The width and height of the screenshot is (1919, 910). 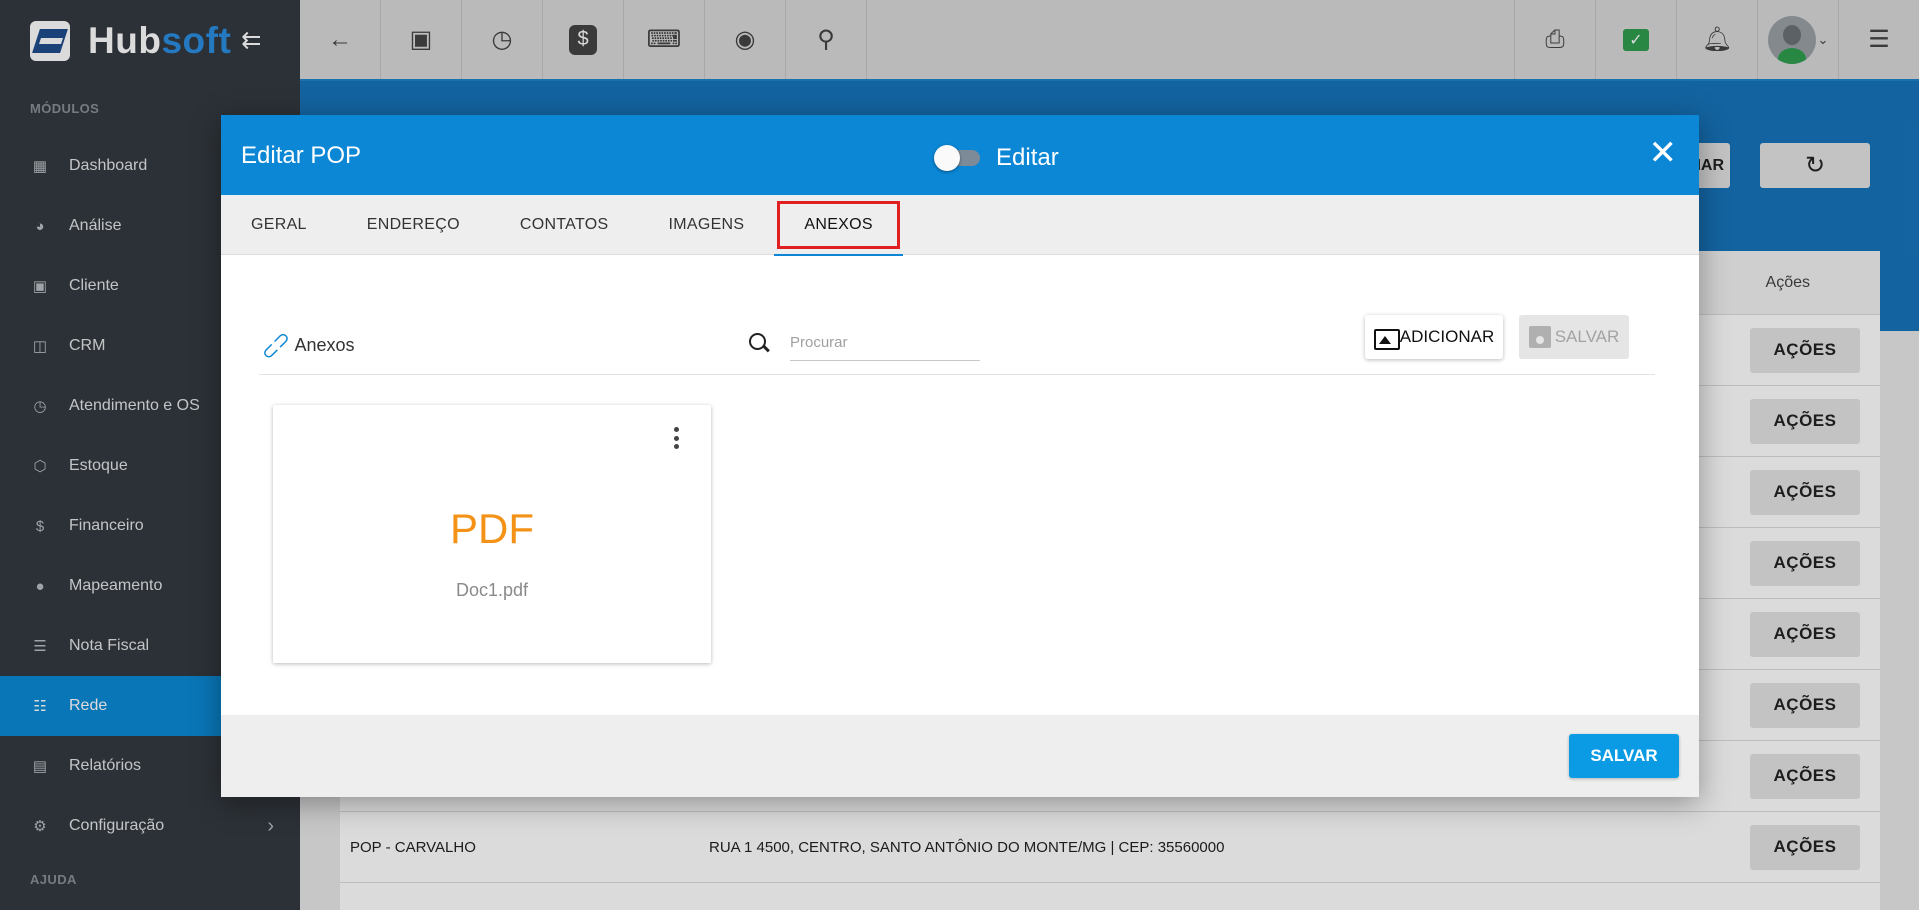 What do you see at coordinates (564, 225) in the screenshot?
I see `tab-contatos: CONTATOS` at bounding box center [564, 225].